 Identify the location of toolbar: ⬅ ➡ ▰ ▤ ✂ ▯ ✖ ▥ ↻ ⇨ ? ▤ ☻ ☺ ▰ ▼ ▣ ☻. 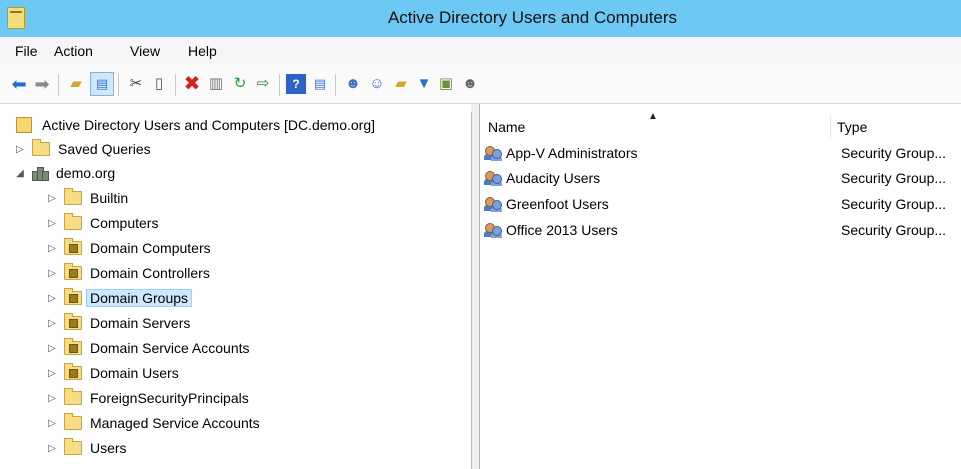
(480, 84).